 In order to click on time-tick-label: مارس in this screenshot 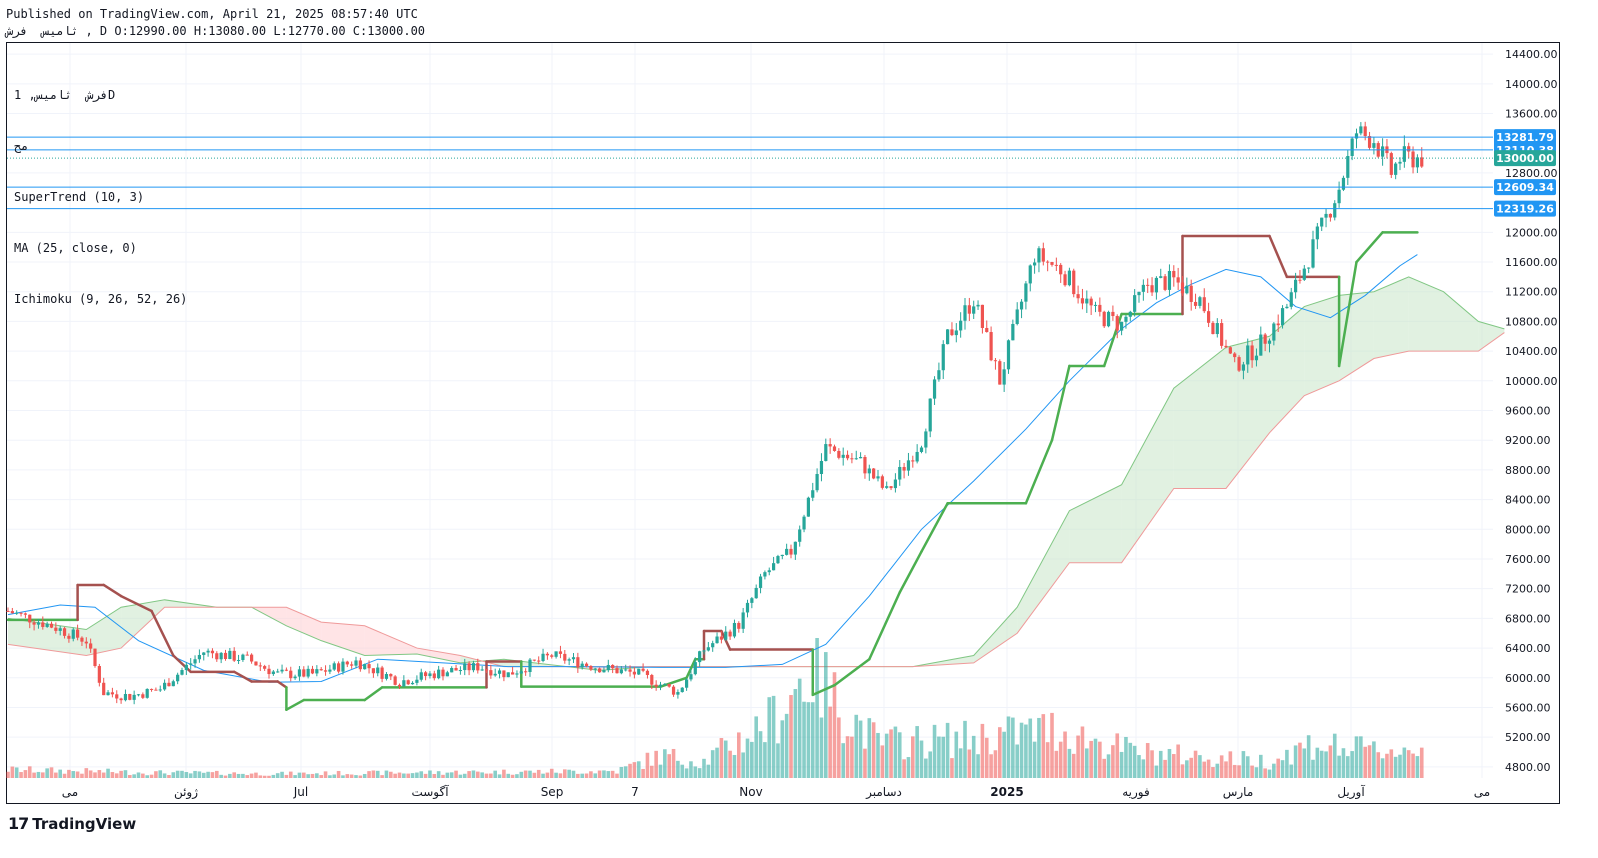, I will do `click(1238, 792)`.